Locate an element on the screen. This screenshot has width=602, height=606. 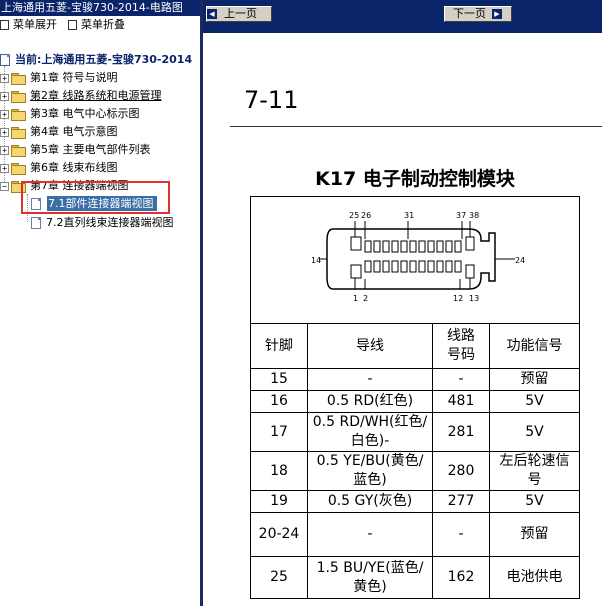
annotation-highlight-box is located at coordinates (95, 197).